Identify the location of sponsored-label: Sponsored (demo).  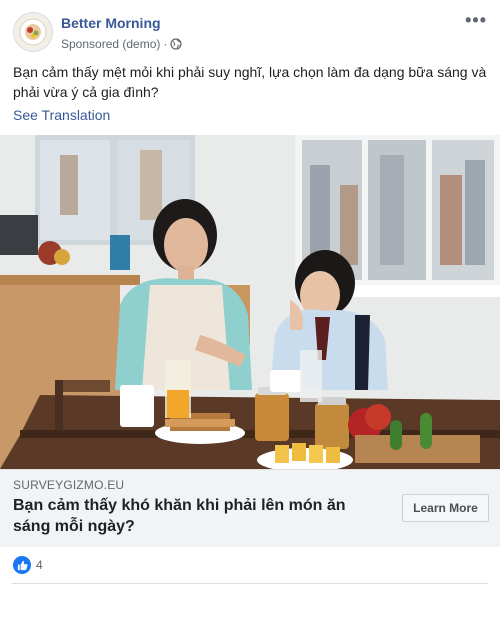
(110, 44).